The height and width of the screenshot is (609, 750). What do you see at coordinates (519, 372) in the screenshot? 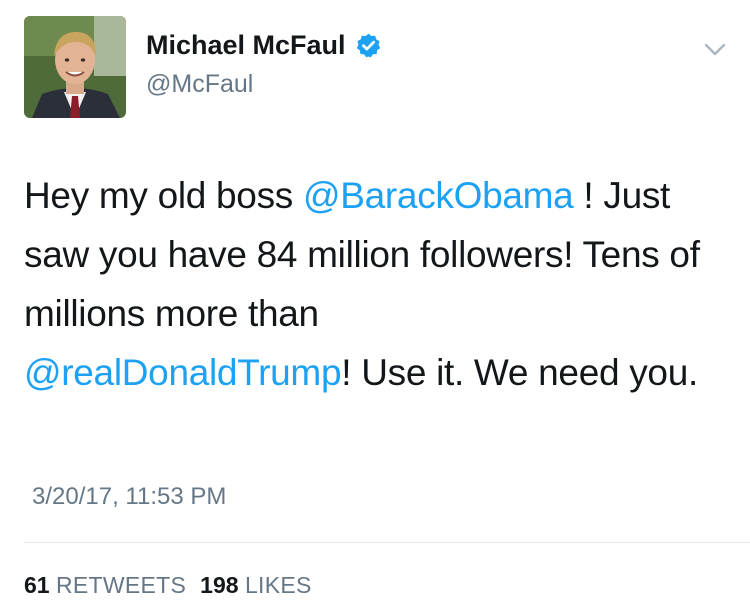
I see `tweet-text-part3: ! Use it. We need you.` at bounding box center [519, 372].